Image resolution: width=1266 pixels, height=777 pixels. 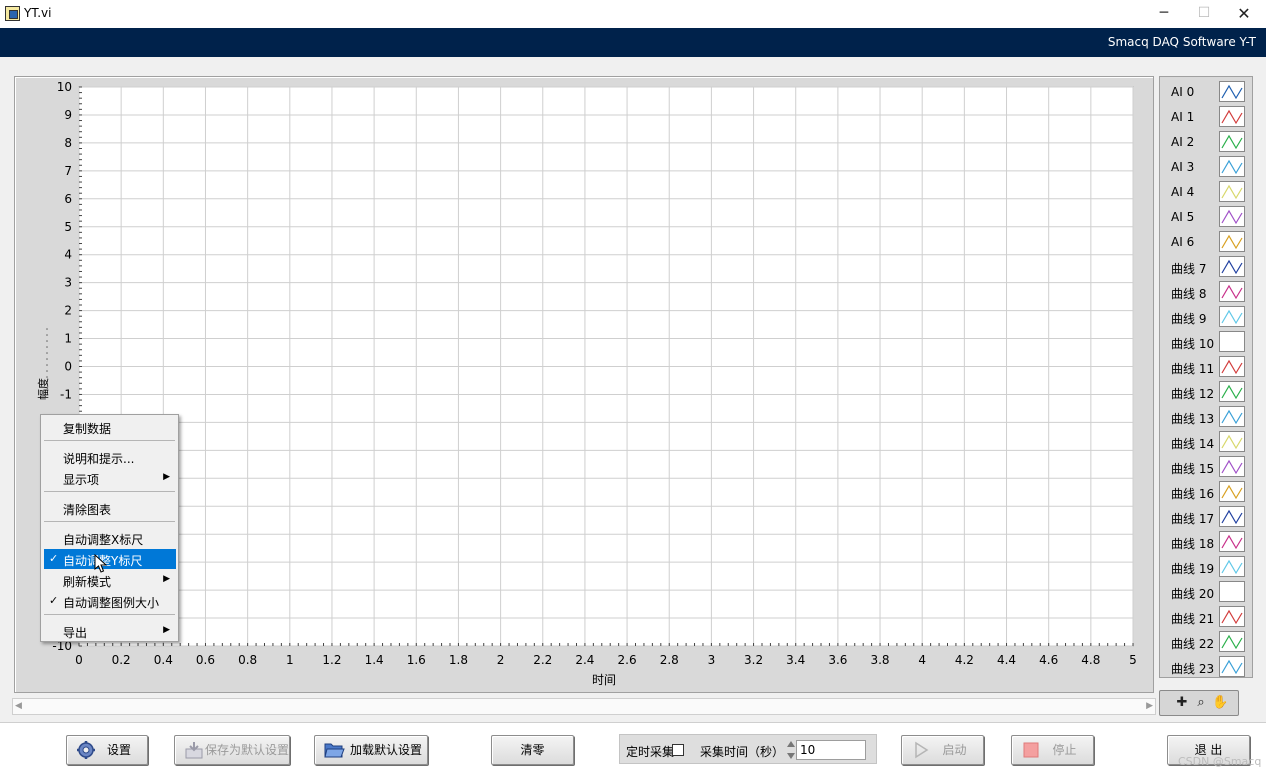 What do you see at coordinates (1193, 369) in the screenshot?
I see `legend-item-label: 曲线 11` at bounding box center [1193, 369].